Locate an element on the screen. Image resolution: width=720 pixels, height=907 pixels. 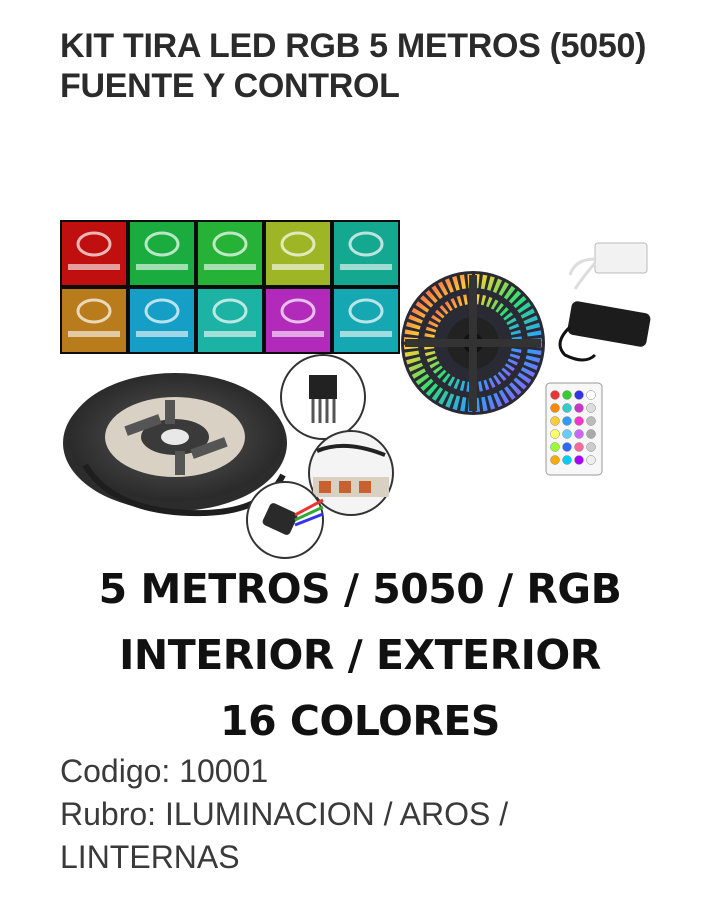
controller-box is located at coordinates (608, 266).